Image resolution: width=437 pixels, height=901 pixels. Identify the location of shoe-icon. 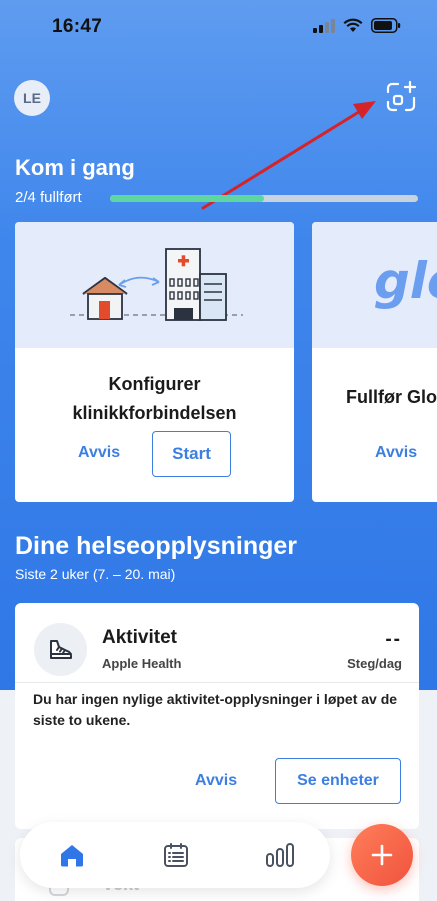
(60, 649).